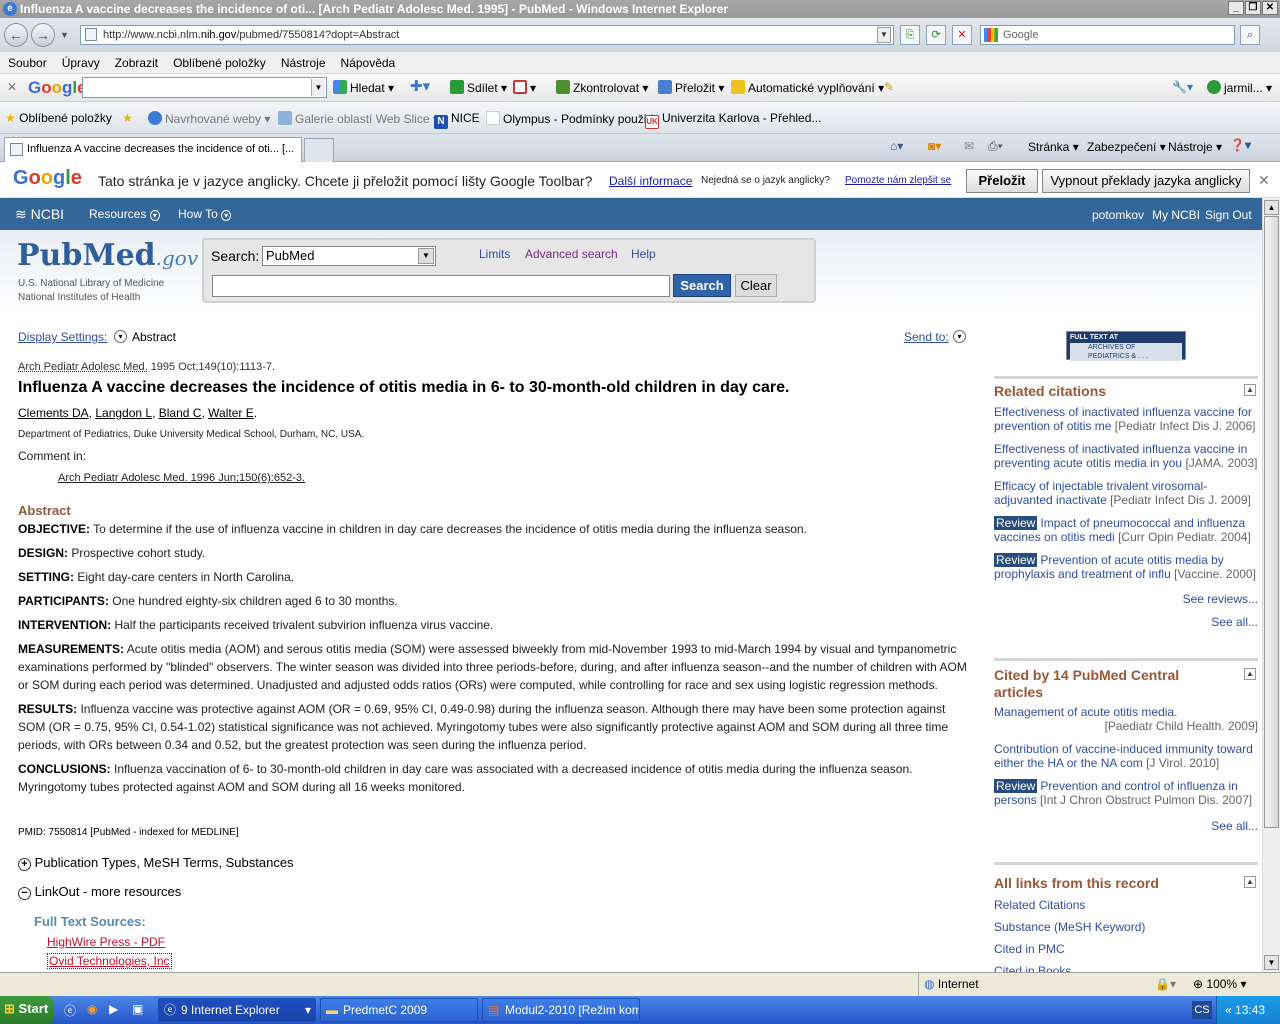 The height and width of the screenshot is (1024, 1280). Describe the element at coordinates (1053, 147) in the screenshot. I see `page-menu: Stránka ▾` at that location.